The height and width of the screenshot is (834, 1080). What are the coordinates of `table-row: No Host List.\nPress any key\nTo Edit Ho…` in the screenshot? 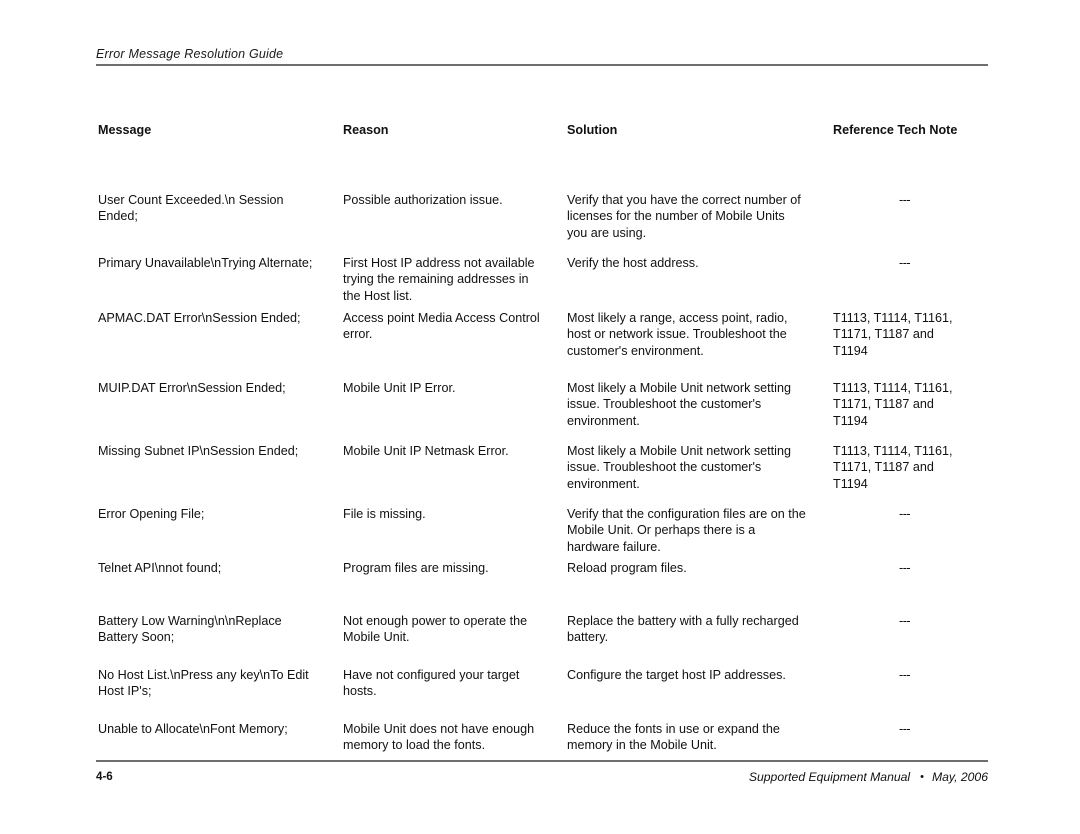 It's located at (544, 694).